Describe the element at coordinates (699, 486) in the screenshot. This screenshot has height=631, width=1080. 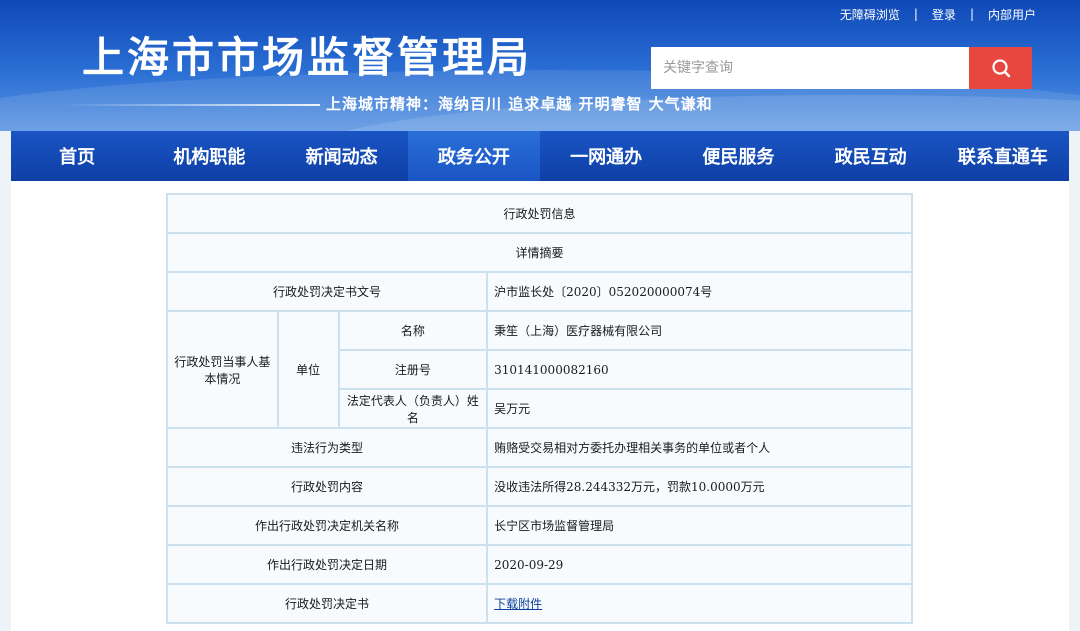
I see `penalty-content-value: 没收违法所得28.244332万元，罚款10.0000万元` at that location.